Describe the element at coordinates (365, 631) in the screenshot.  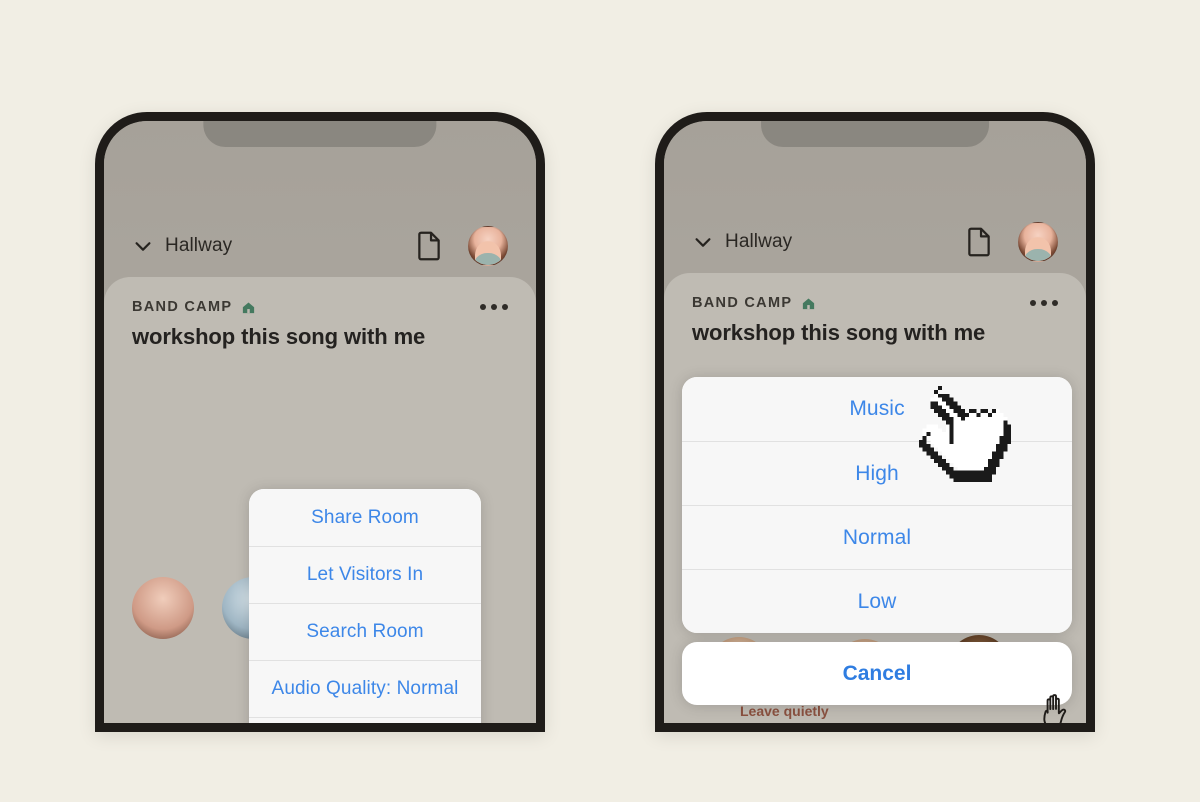
I see `action-item-search-room: Search Room` at that location.